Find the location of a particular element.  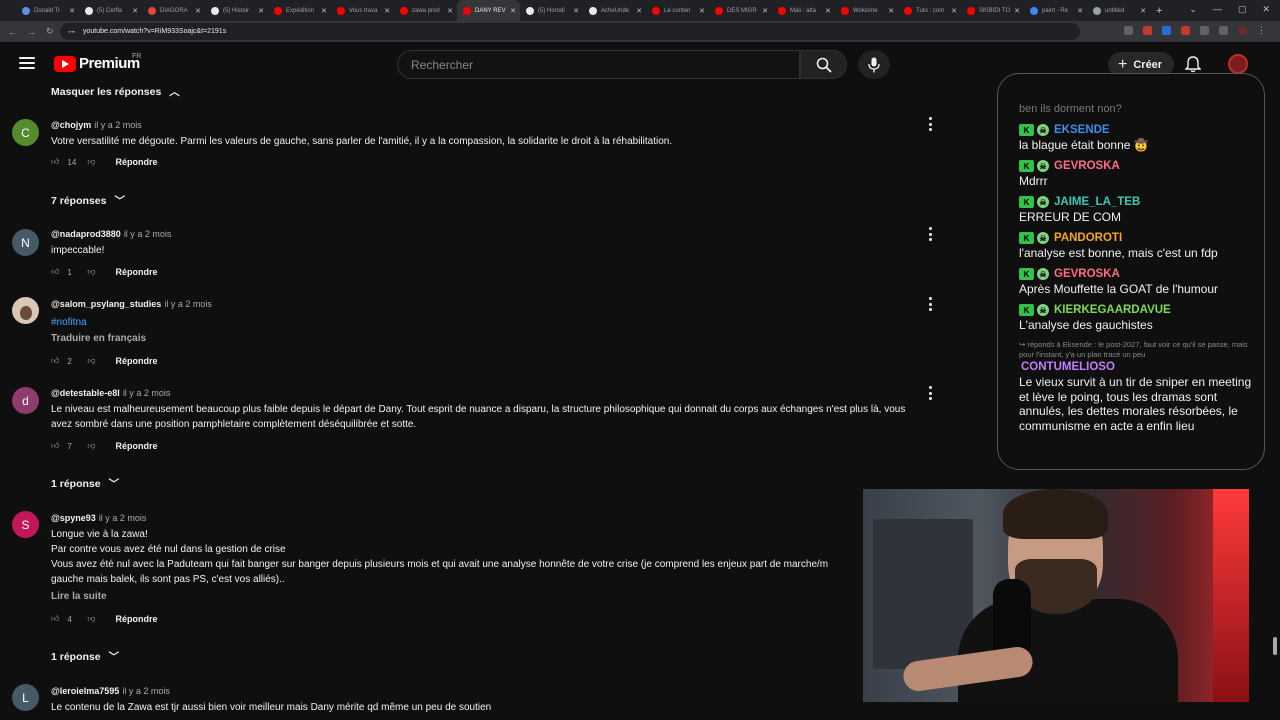

comment-avatar: S is located at coordinates (25, 524).